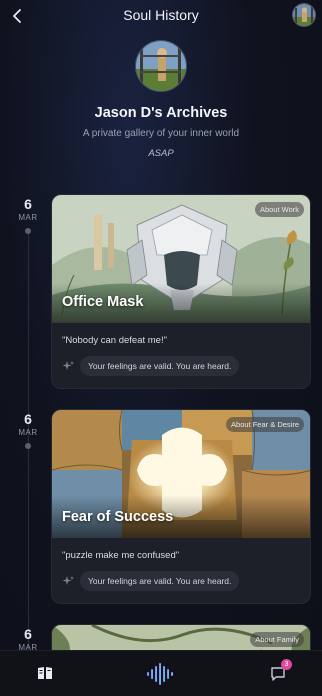 The image size is (322, 696). I want to click on timeline-line, so click(28, 455).